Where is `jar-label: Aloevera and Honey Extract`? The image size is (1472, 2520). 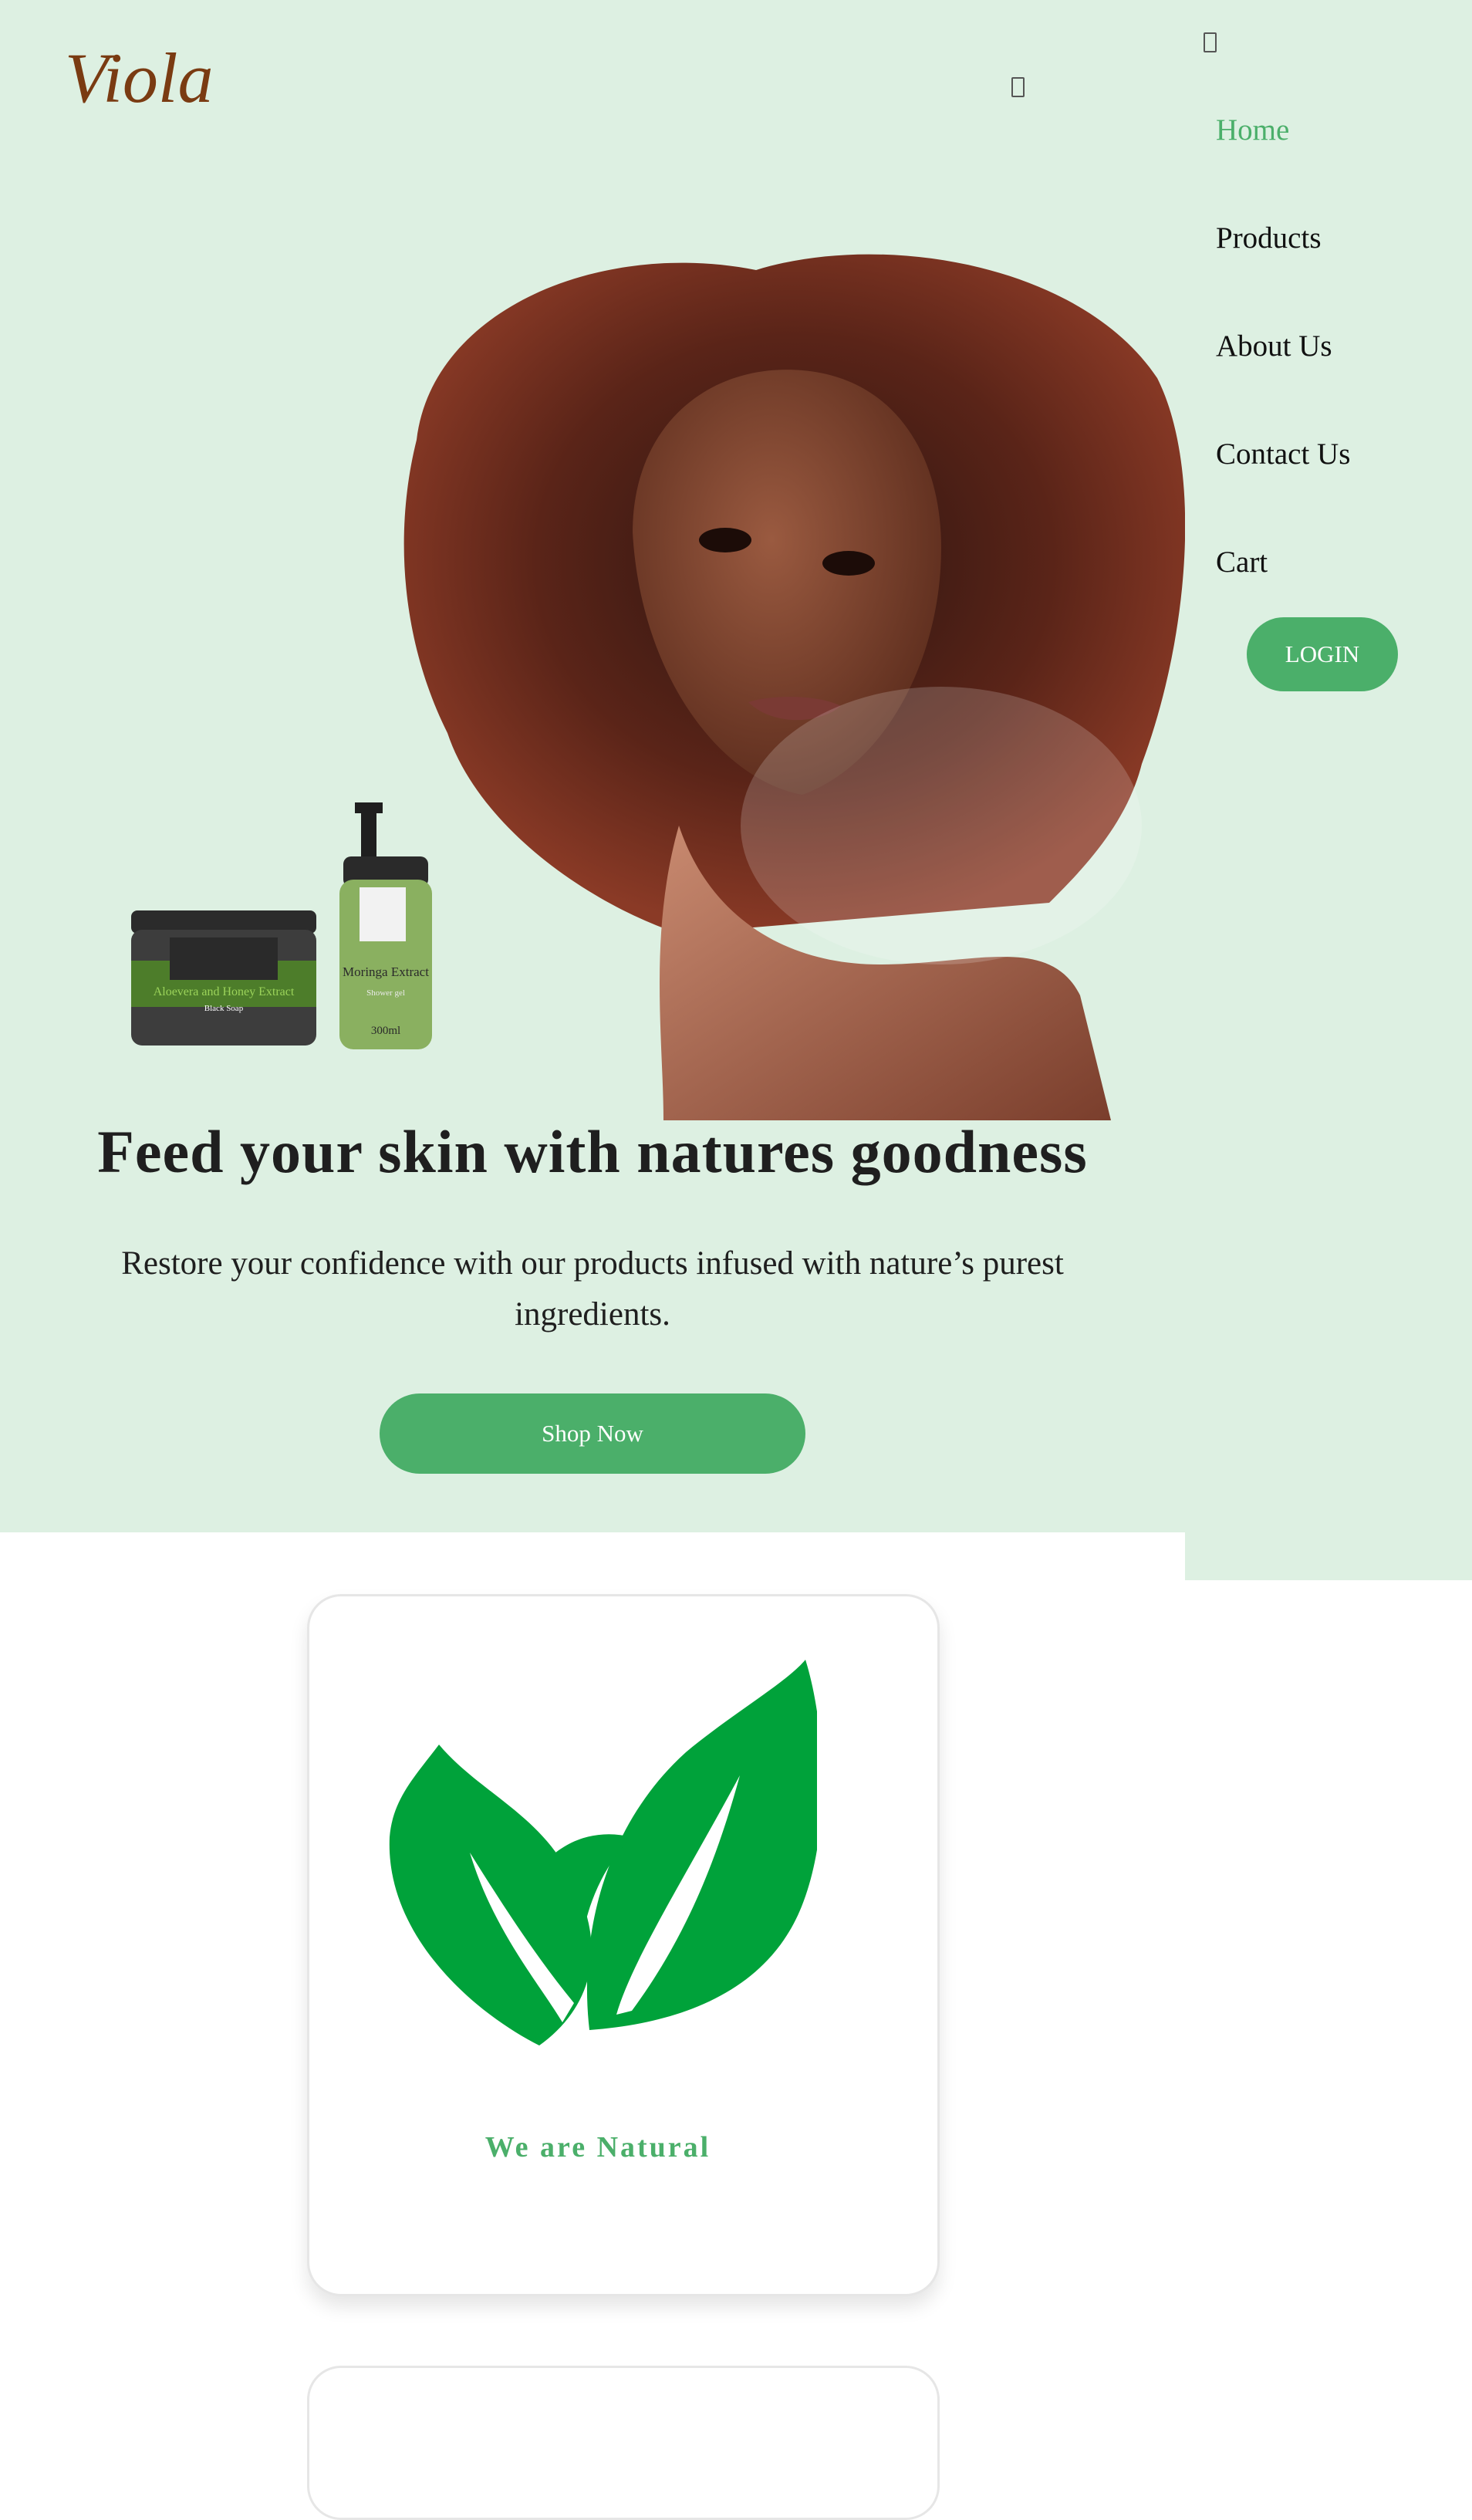 jar-label: Aloevera and Honey Extract is located at coordinates (225, 991).